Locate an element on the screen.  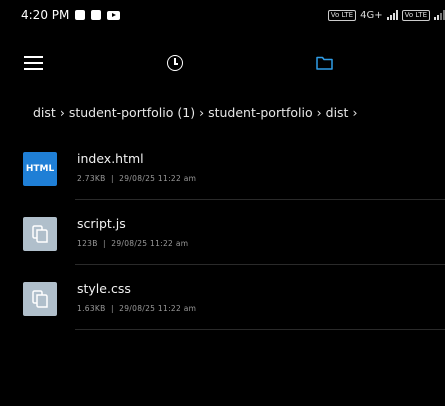
file-meta: 123B | 29/08/25 11:22 am is located at coordinates (133, 243).